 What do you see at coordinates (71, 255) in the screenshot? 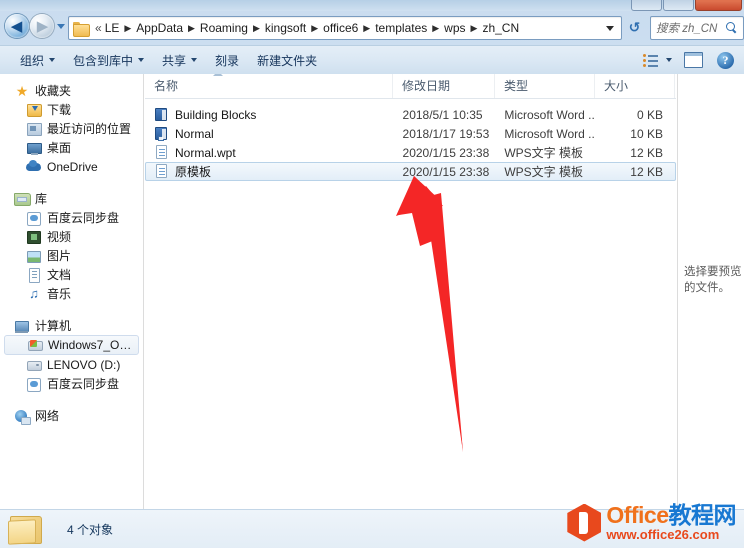
I see `sidebar-item-pictures: 图片` at bounding box center [71, 255].